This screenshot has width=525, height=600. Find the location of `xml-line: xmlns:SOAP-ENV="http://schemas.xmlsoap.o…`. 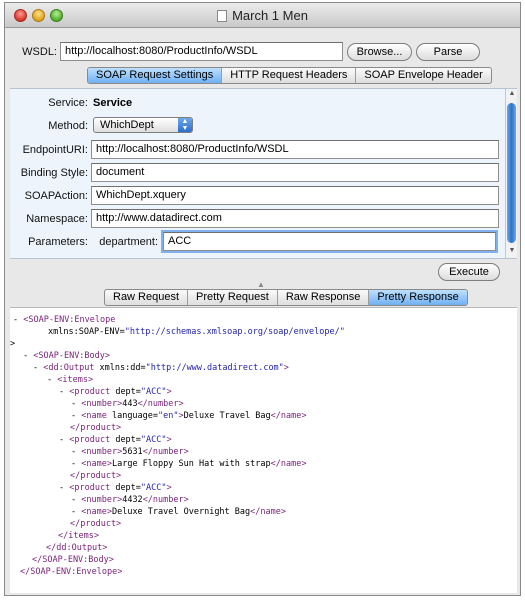

xml-line: xmlns:SOAP-ENV="http://schemas.xmlsoap.o… is located at coordinates (196, 332).